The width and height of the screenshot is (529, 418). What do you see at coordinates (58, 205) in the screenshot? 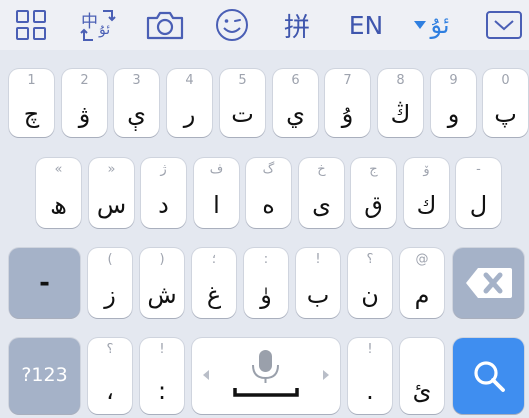
I see `key-label: ھ` at bounding box center [58, 205].